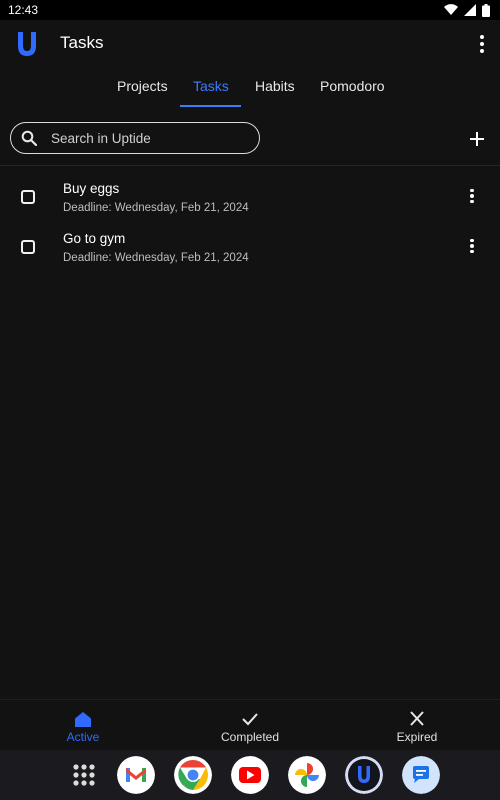 The image size is (500, 800). I want to click on app-bar: Tasks, so click(250, 44).